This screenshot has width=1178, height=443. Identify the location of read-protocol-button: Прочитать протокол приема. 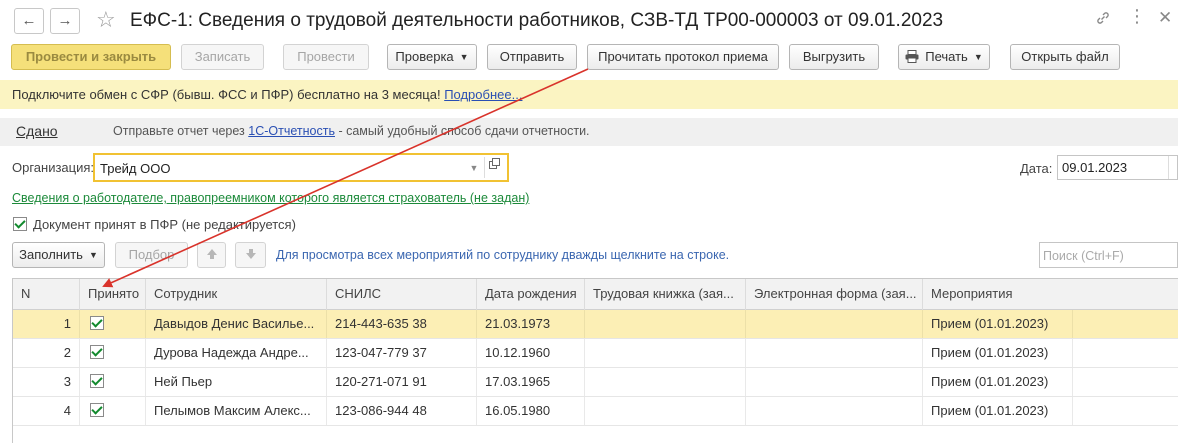
(683, 57).